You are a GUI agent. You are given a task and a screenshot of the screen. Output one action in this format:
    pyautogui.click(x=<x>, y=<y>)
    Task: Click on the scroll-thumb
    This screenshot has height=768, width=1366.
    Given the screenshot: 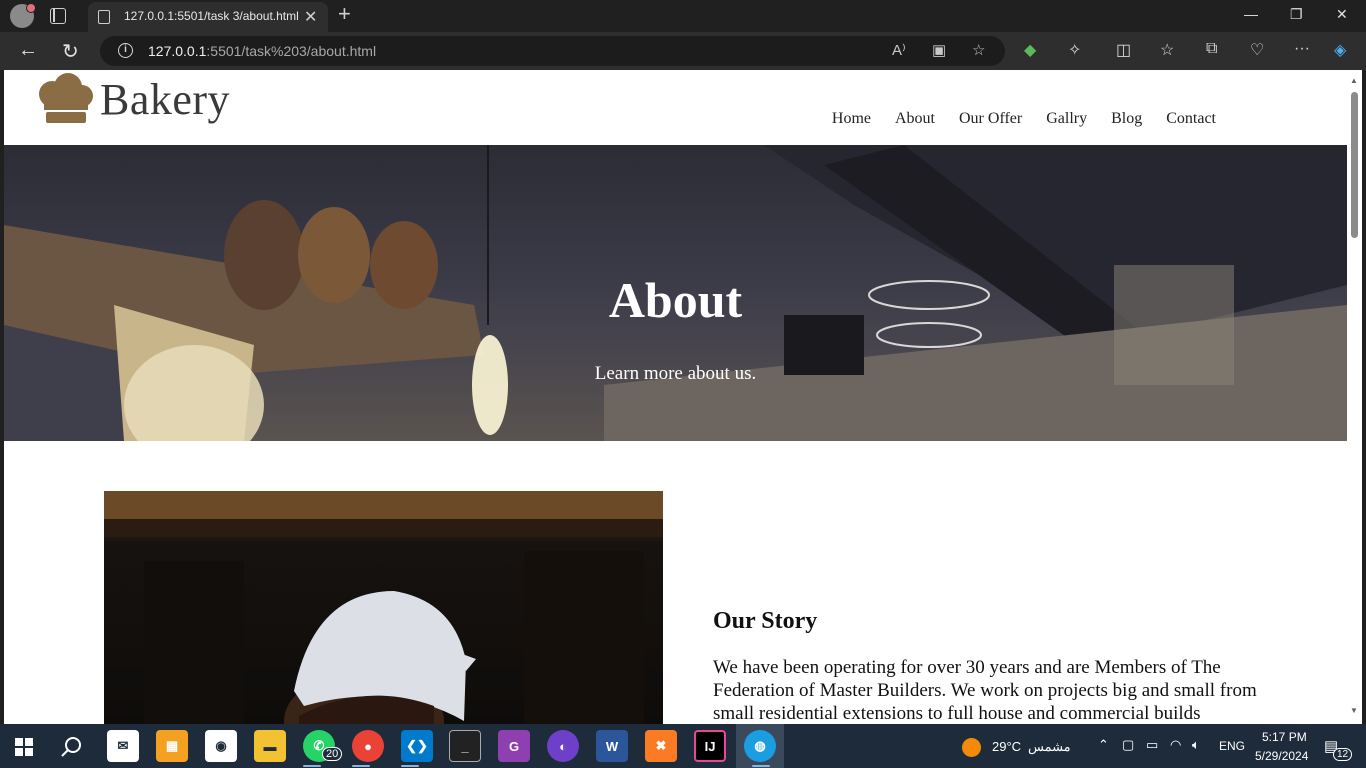 What is the action you would take?
    pyautogui.click(x=1354, y=165)
    